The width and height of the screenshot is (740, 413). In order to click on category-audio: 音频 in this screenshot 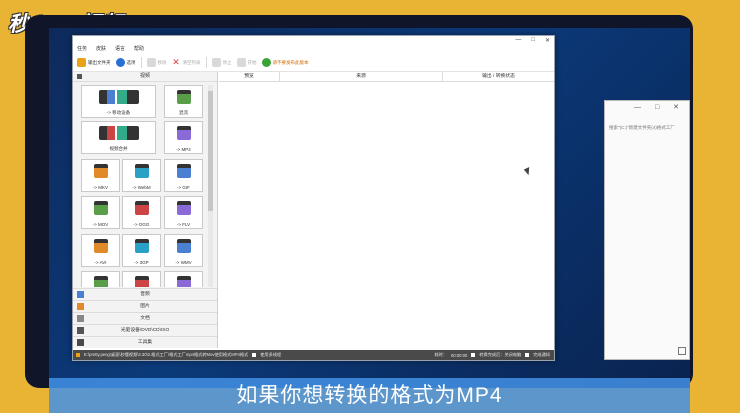, I will do `click(145, 294)`.